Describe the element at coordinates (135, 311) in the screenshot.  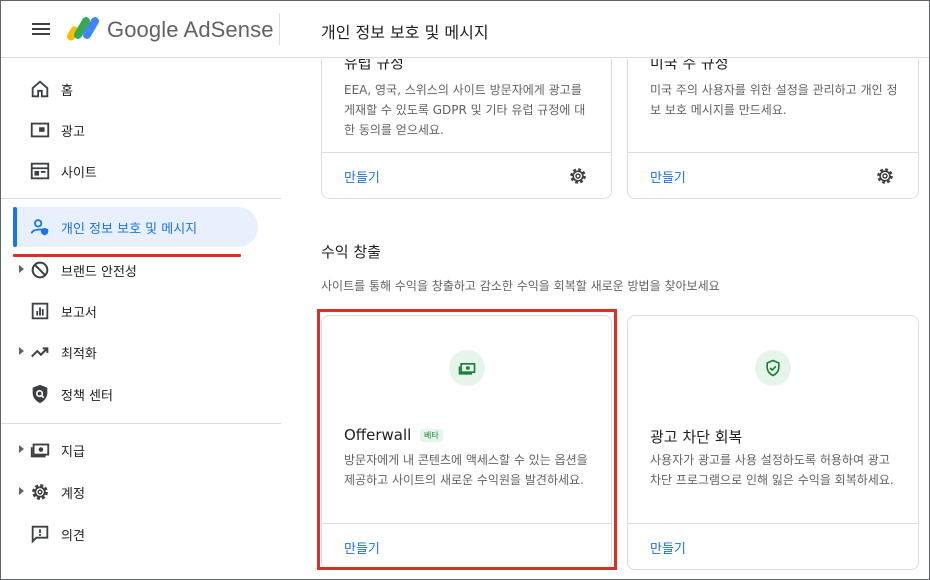
I see `sidebar-item-reports: 보고서` at that location.